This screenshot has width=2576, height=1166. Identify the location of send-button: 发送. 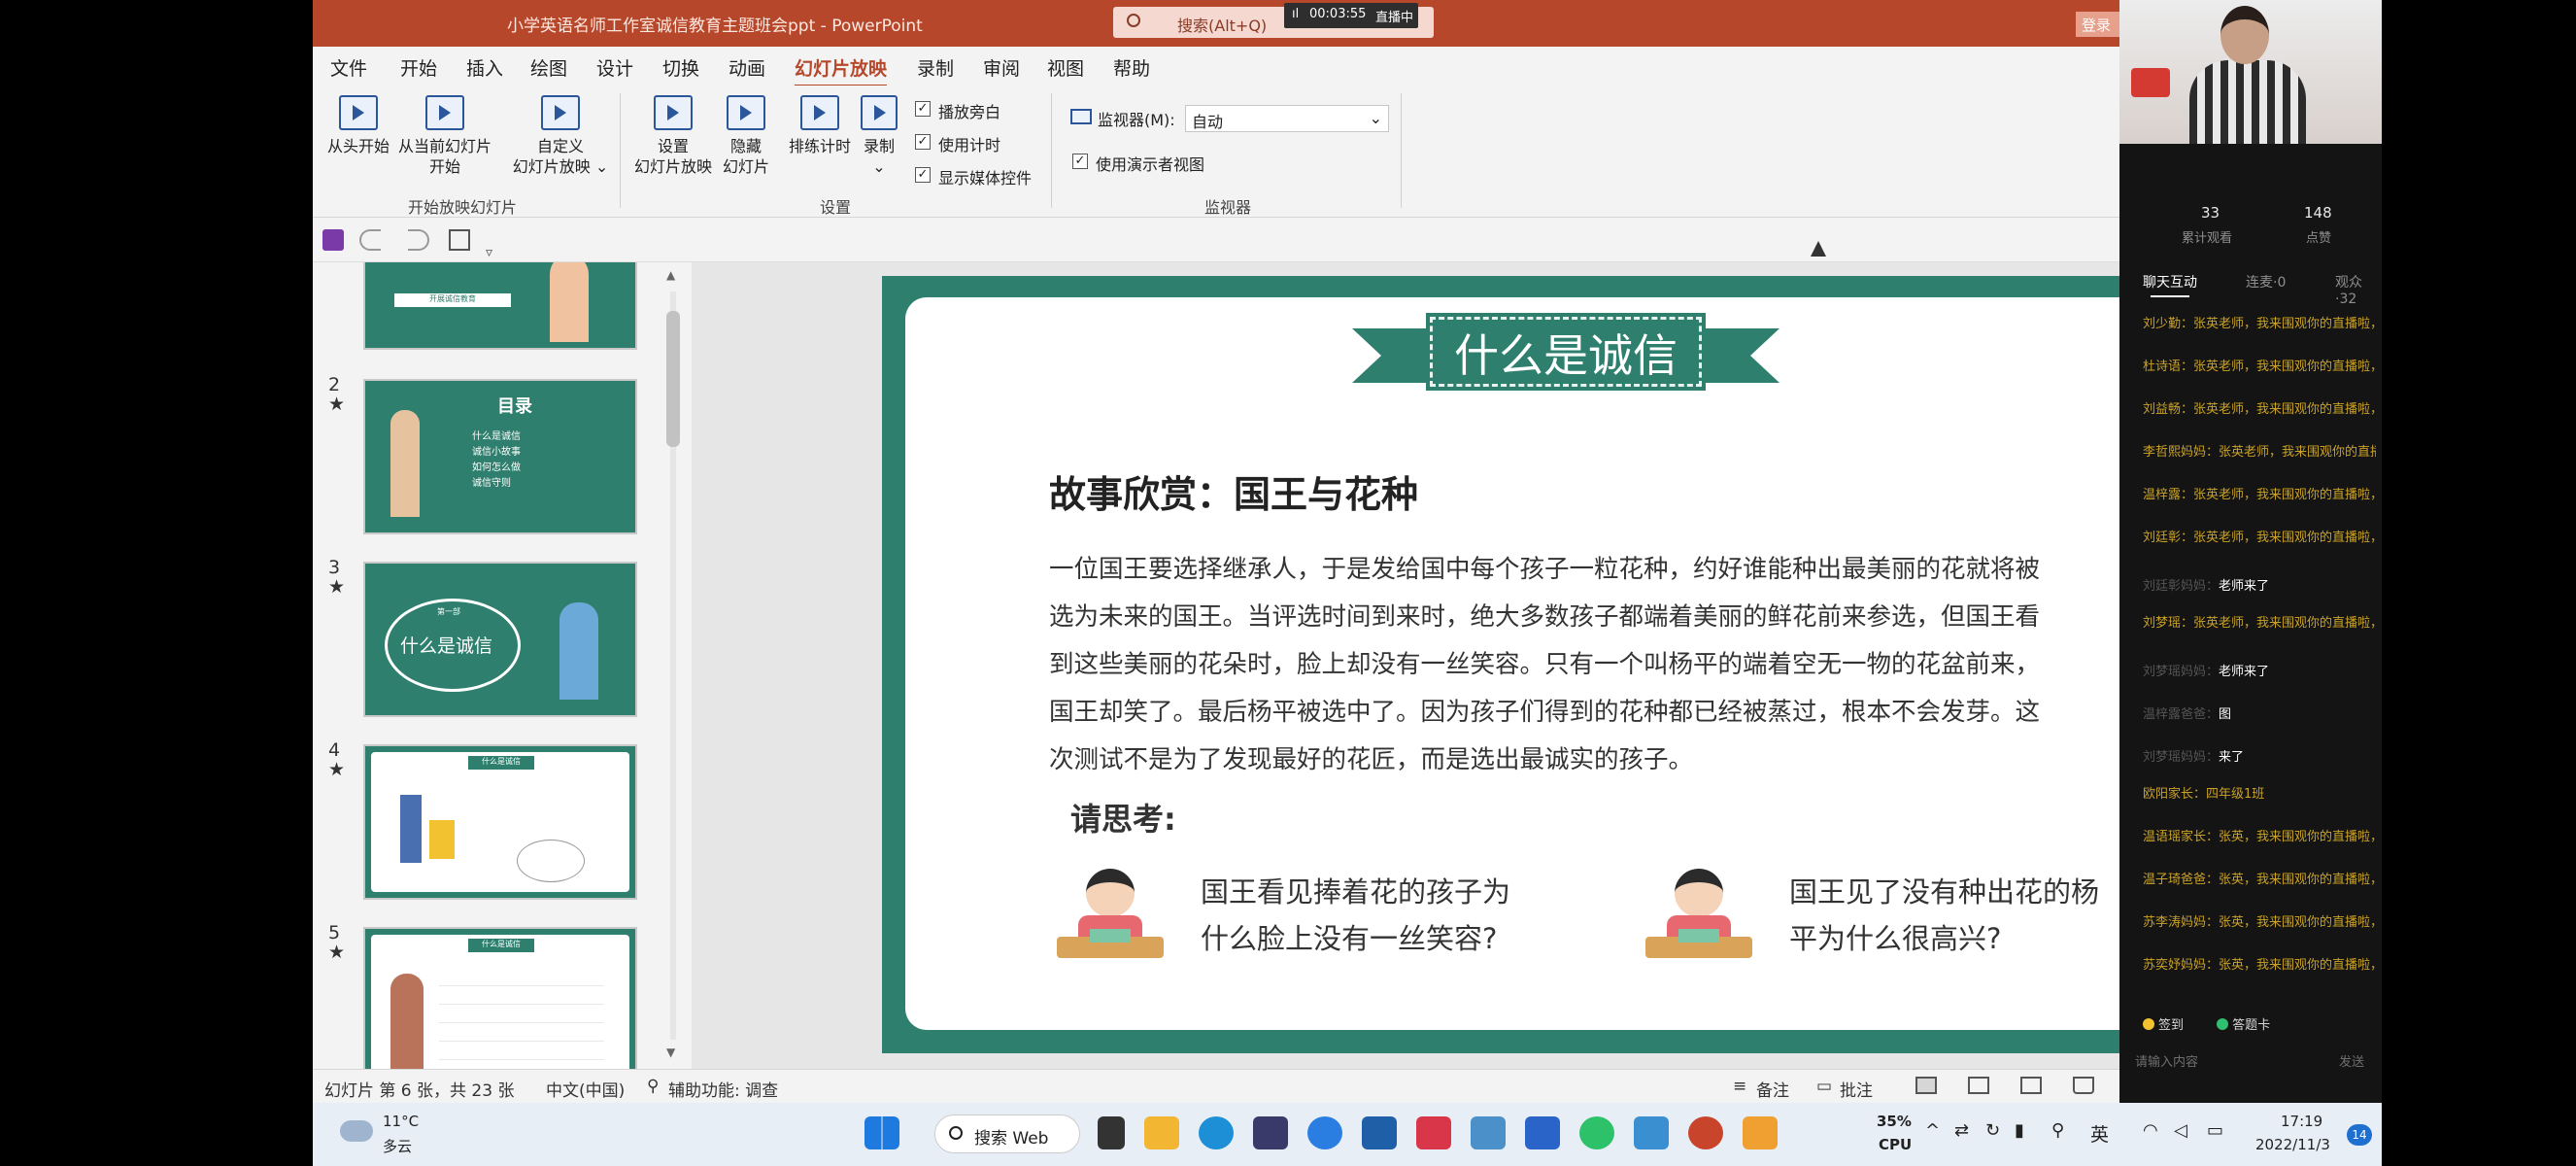
(2351, 1060).